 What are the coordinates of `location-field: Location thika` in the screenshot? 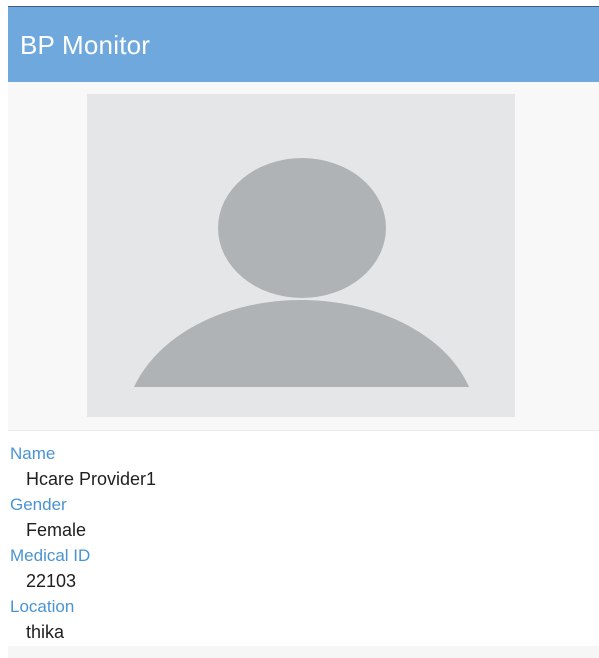 It's located at (300, 619).